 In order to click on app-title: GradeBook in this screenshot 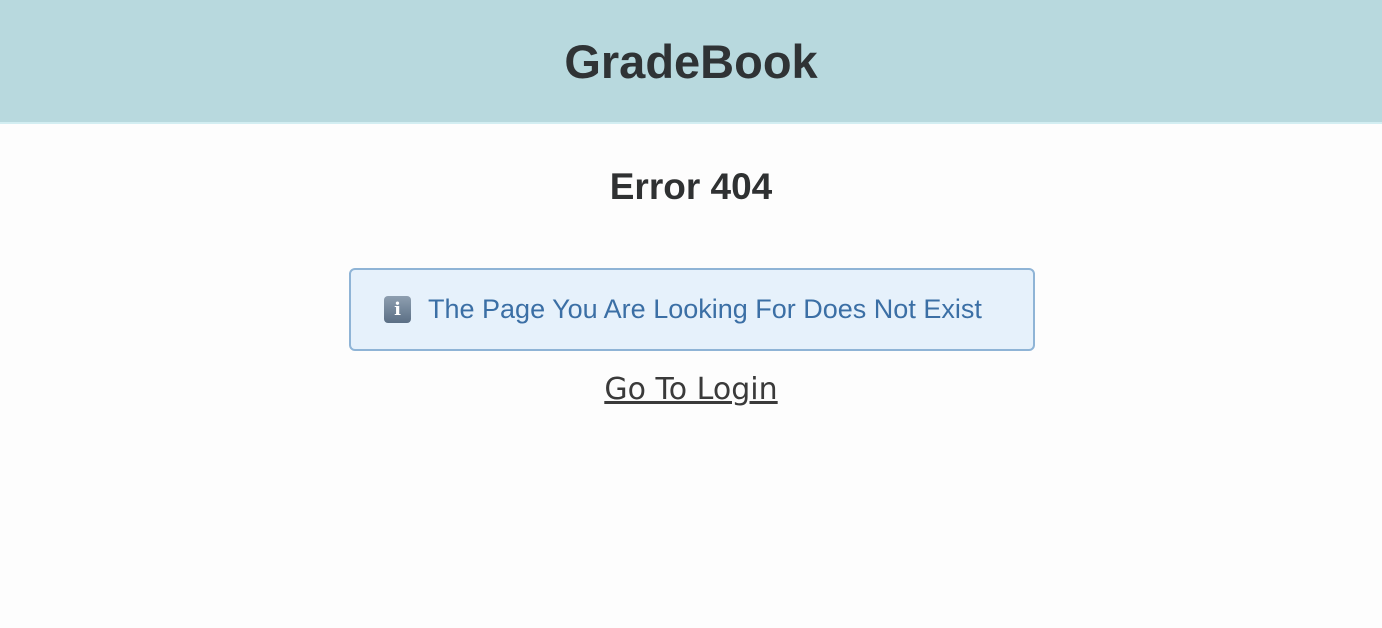, I will do `click(691, 61)`.